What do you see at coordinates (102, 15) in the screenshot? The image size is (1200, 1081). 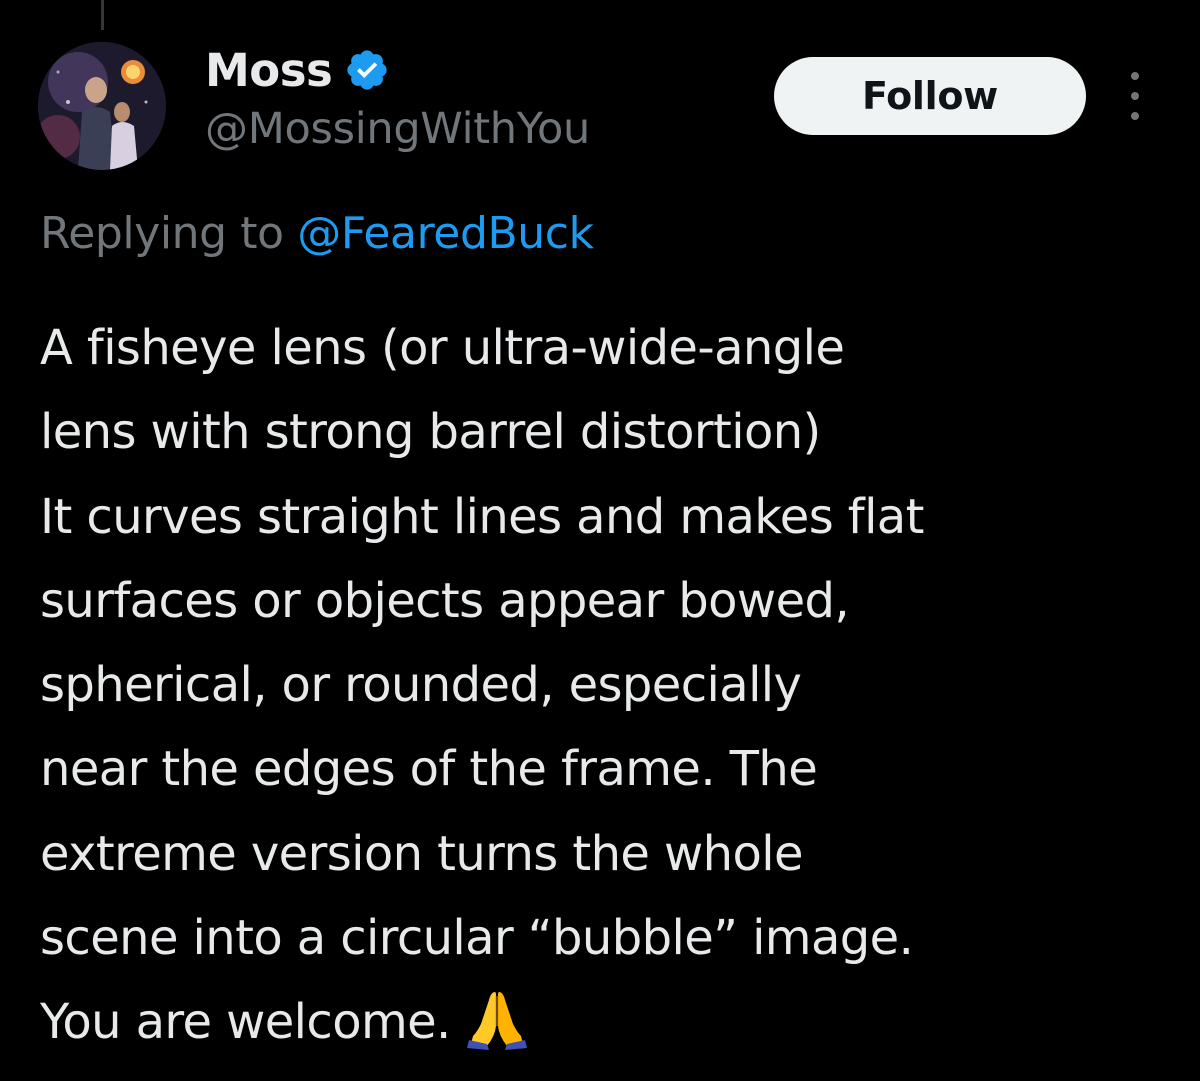 I see `thread-connector-line` at bounding box center [102, 15].